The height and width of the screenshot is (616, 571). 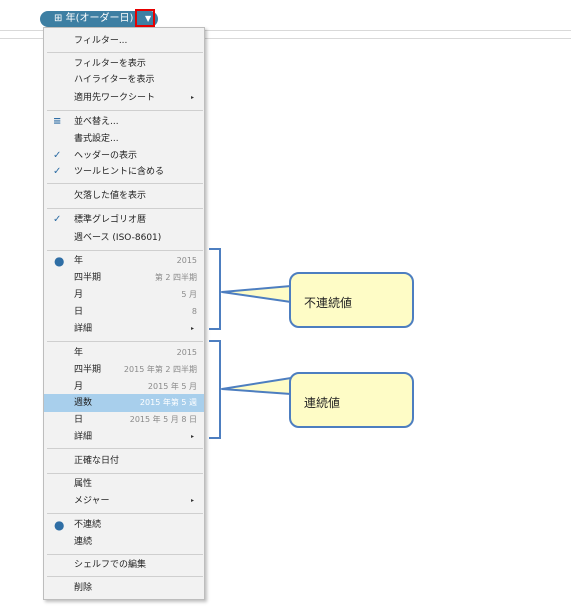 What do you see at coordinates (124, 370) in the screenshot?
I see `menu-item-continuous-quarter: 四半期 2015 年第 2 四半期` at bounding box center [124, 370].